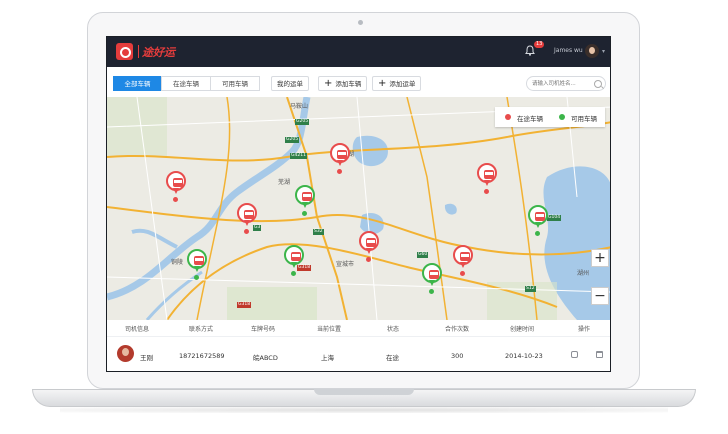 This screenshot has width=728, height=434. I want to click on map-label: 湖州, so click(583, 273).